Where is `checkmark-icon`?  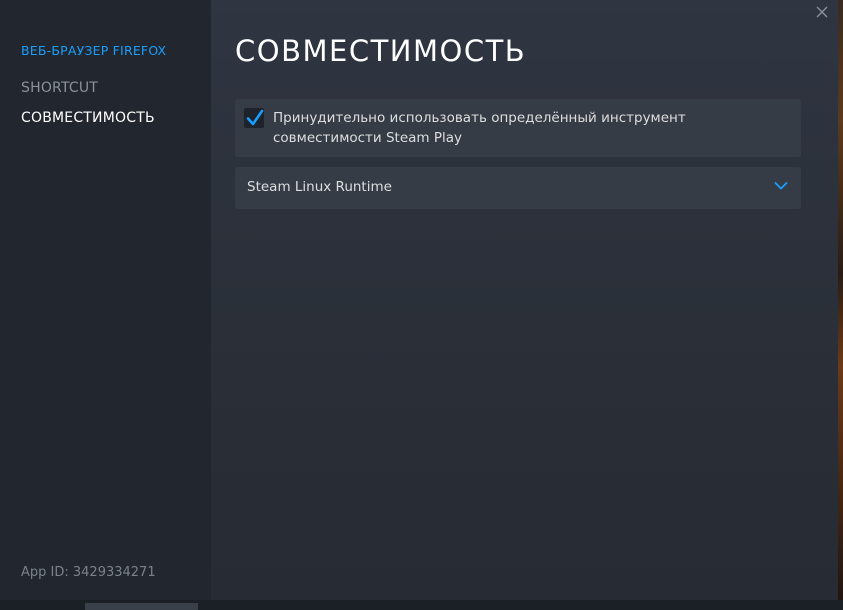
checkmark-icon is located at coordinates (255, 117).